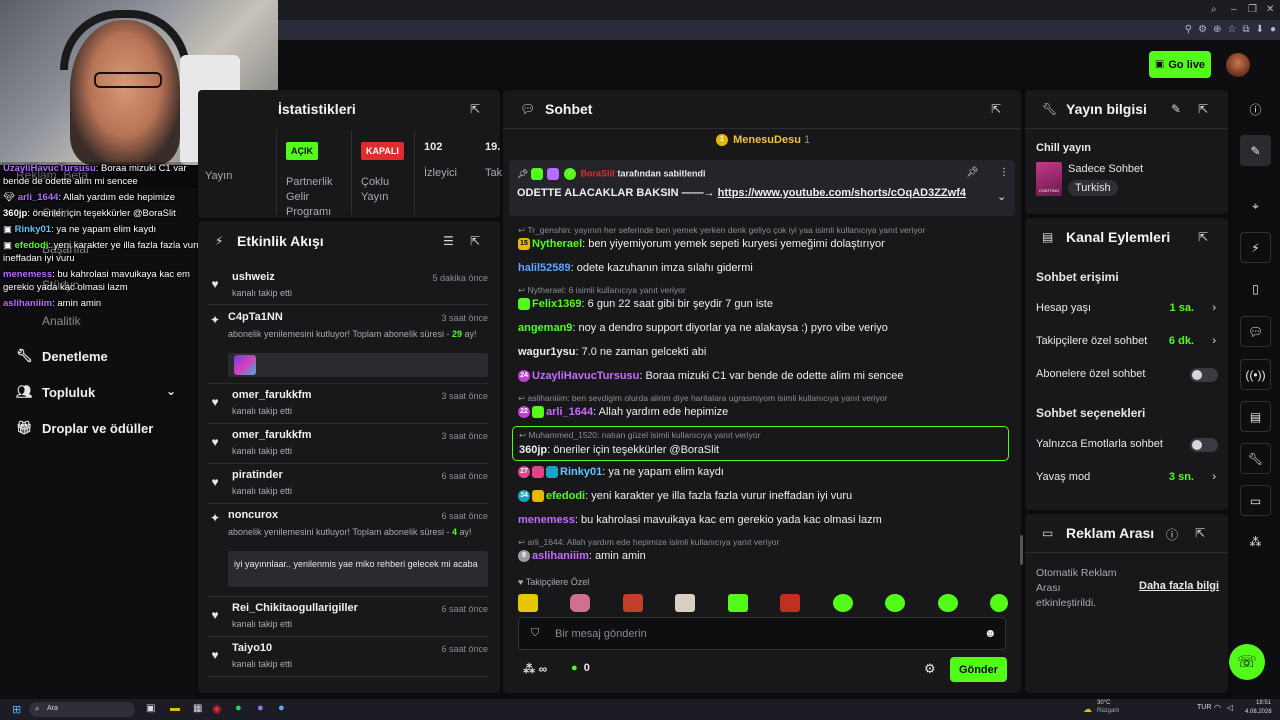 This screenshot has height=720, width=1280. I want to click on chat-input: ⛉ Bir mesaj gönderin ☻, so click(762, 633).